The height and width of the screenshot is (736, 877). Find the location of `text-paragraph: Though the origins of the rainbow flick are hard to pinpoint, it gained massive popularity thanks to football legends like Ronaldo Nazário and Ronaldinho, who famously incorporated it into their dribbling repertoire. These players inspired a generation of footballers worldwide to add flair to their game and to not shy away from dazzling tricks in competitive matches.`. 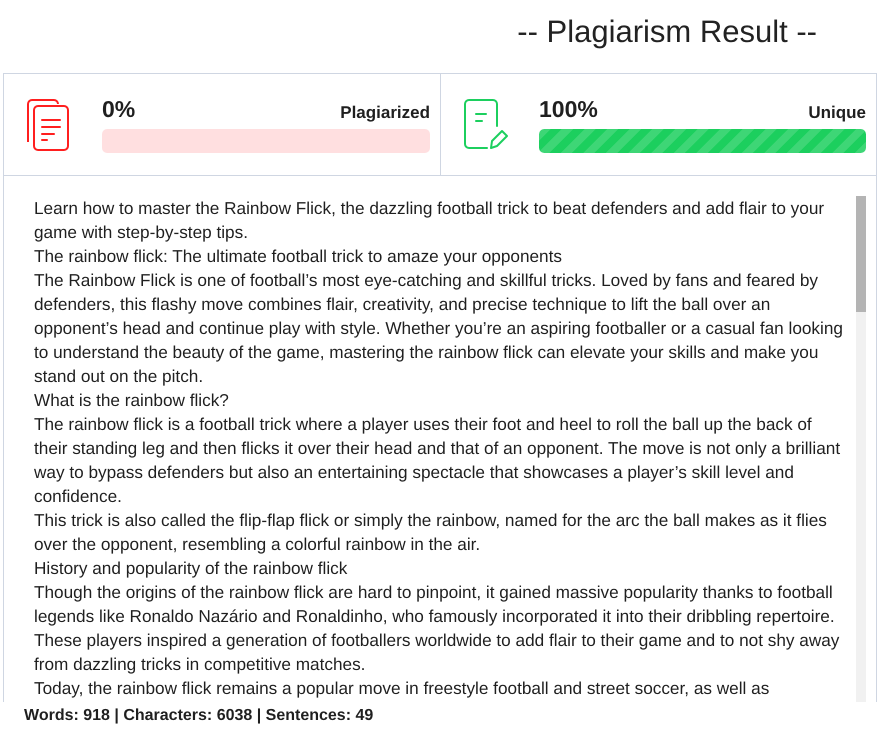

text-paragraph: Though the origins of the rainbow flick are hard to pinpoint, it gained massive popularity thanks to football legends like Ronaldo Nazário and Ronaldinho, who famously incorporated it into their dribbling repertoire. These players inspired a generation of footballers worldwide to add flair to their game and to not shy away from dazzling tricks in competitive matches. is located at coordinates (437, 628).